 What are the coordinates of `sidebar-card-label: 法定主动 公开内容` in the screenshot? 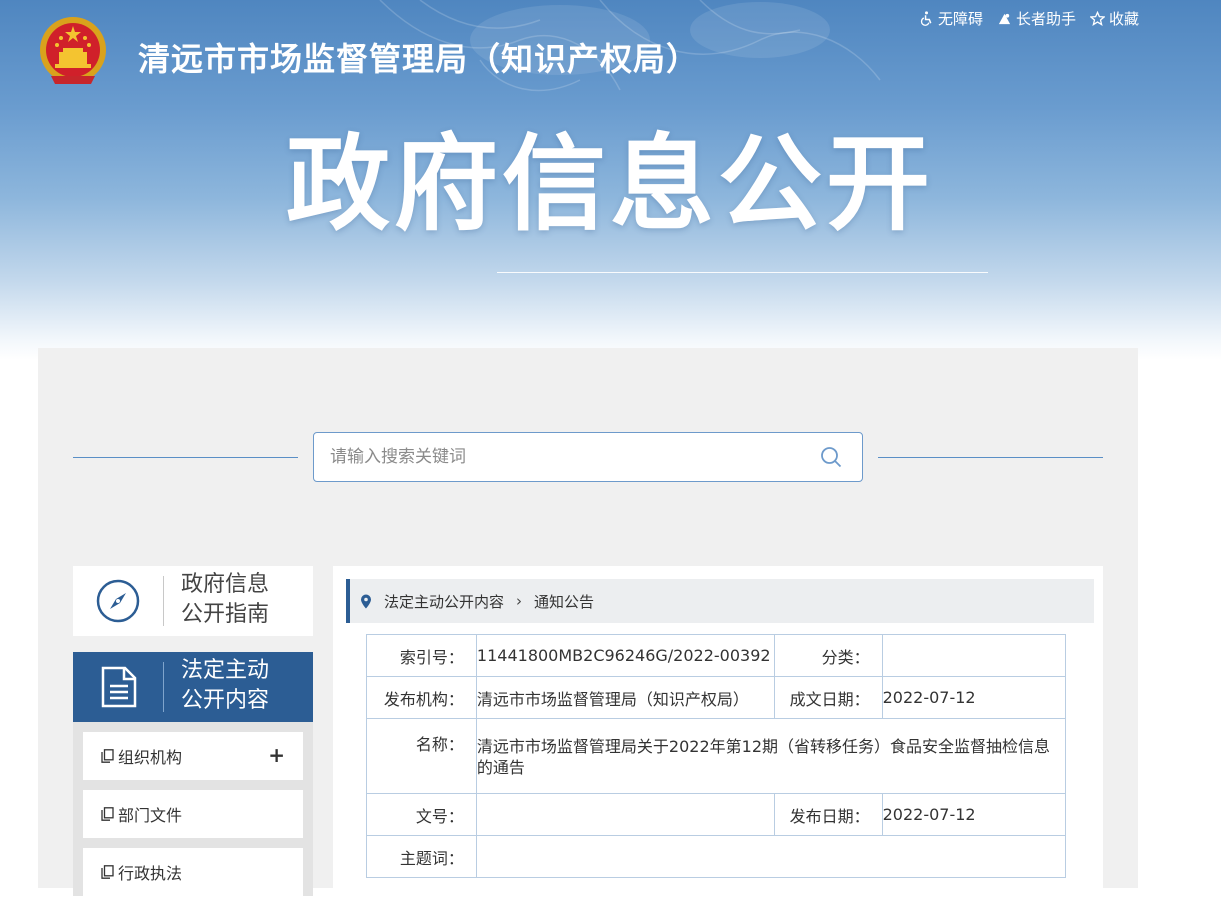 It's located at (241, 686).